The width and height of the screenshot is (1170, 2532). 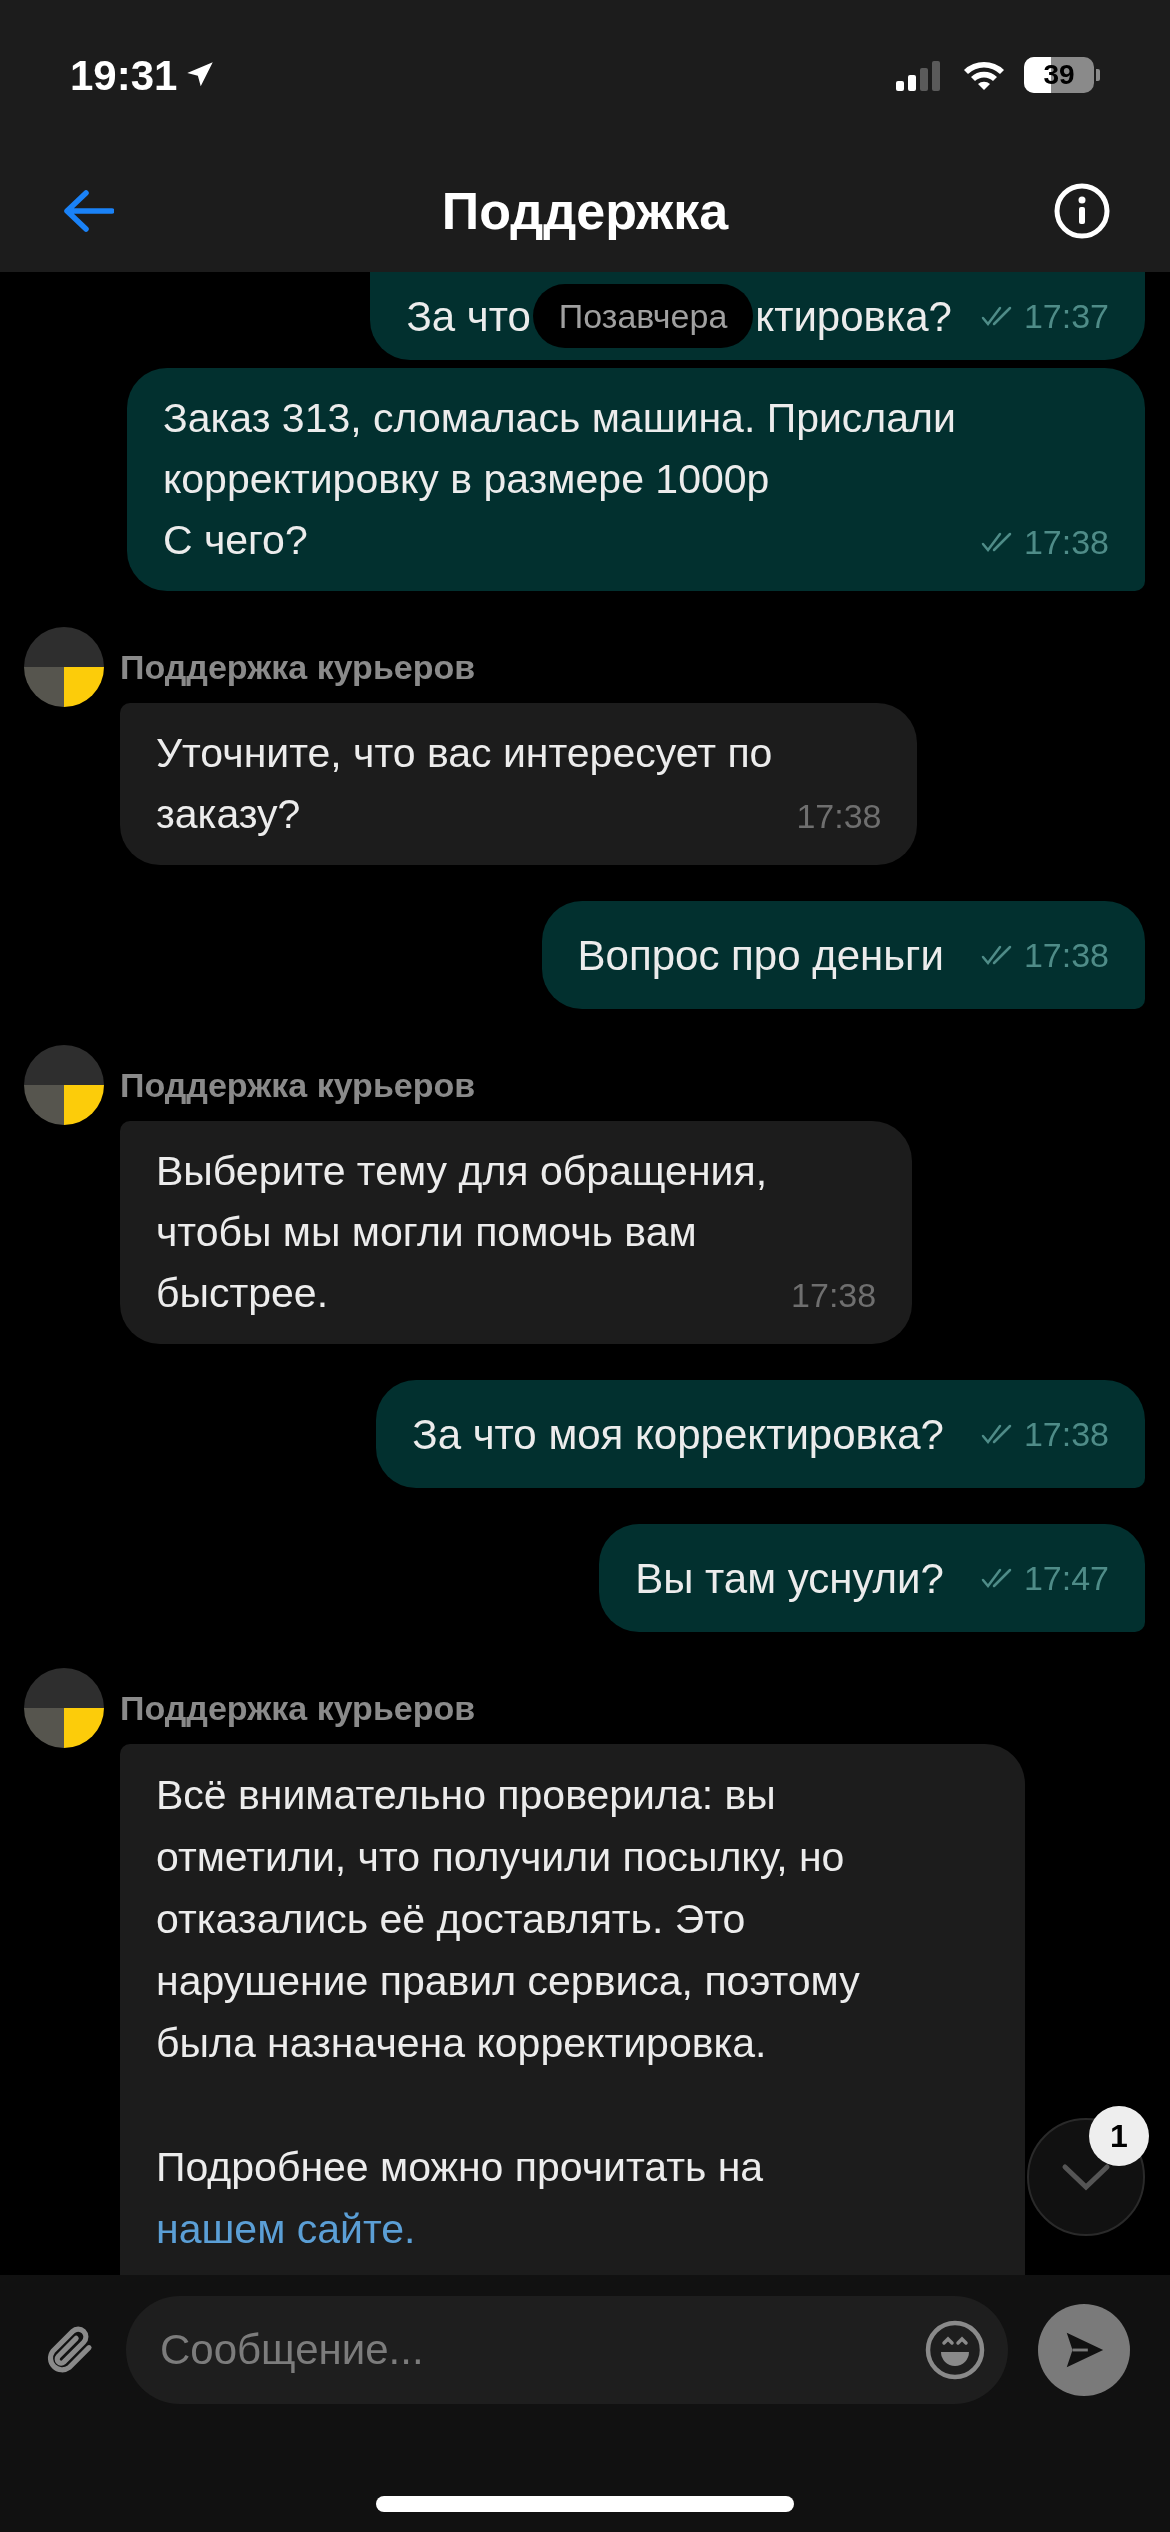 What do you see at coordinates (789, 1578) in the screenshot?
I see `message-text: Вы там уснули?` at bounding box center [789, 1578].